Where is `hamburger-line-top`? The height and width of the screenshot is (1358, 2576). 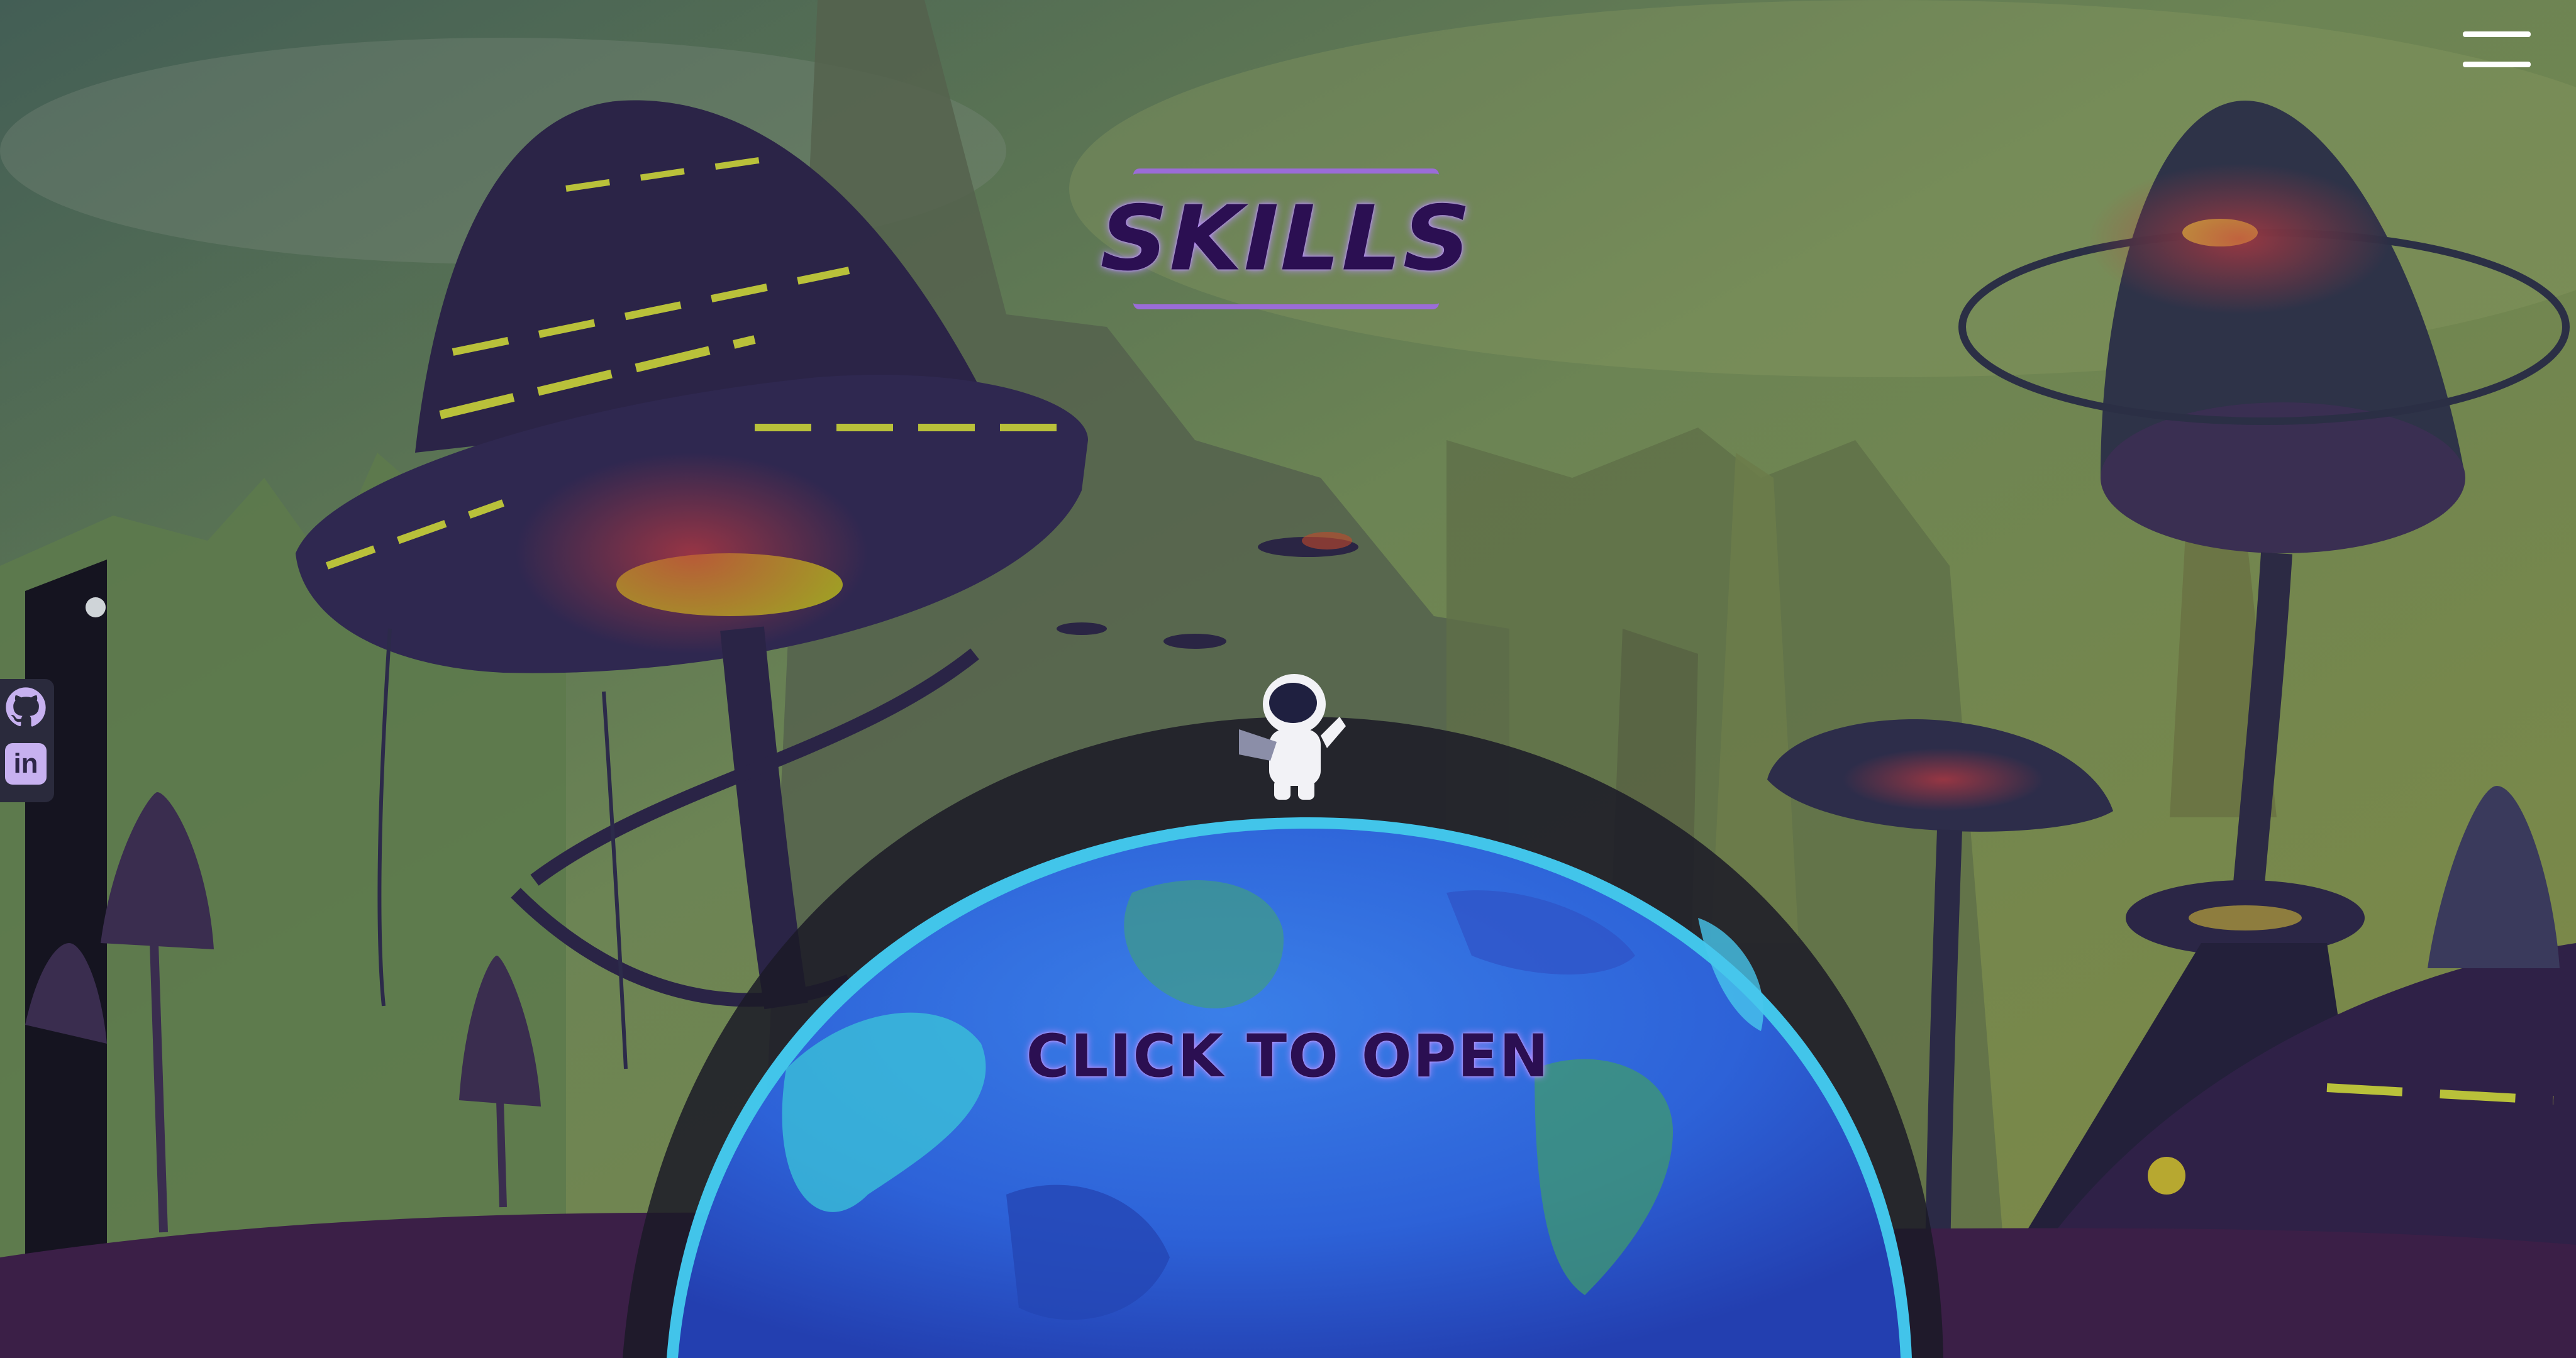 hamburger-line-top is located at coordinates (2497, 34).